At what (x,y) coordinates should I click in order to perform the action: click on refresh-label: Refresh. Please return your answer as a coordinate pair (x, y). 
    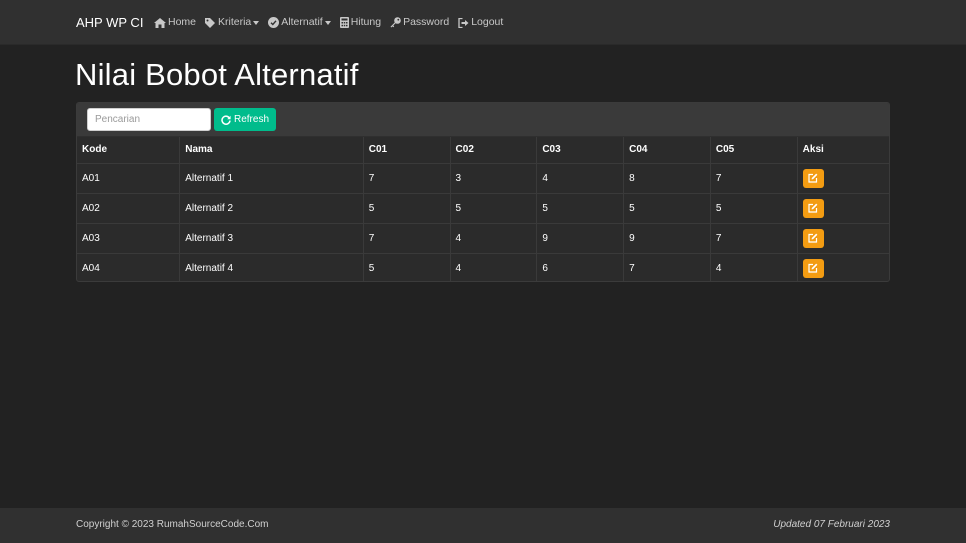
    Looking at the image, I should click on (251, 119).